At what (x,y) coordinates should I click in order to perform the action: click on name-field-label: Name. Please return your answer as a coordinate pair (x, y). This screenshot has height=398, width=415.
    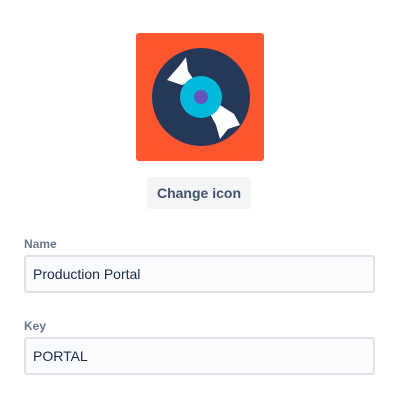
    Looking at the image, I should click on (40, 244).